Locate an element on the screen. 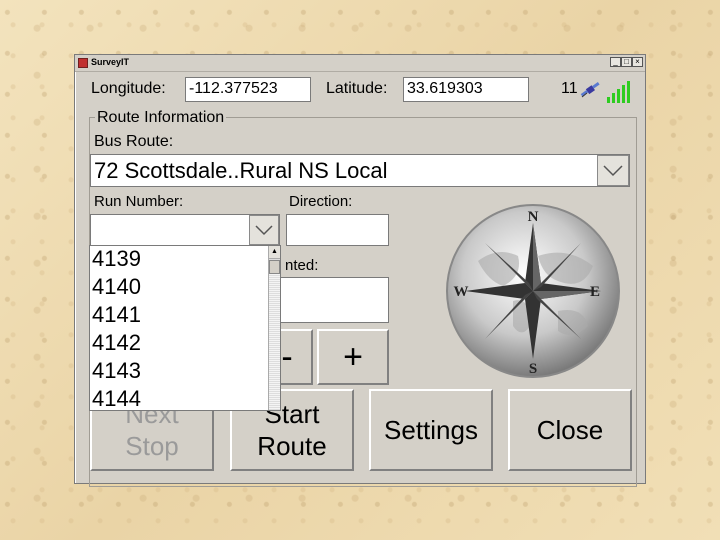  compass-rose-icon: N S E W is located at coordinates (533, 291).